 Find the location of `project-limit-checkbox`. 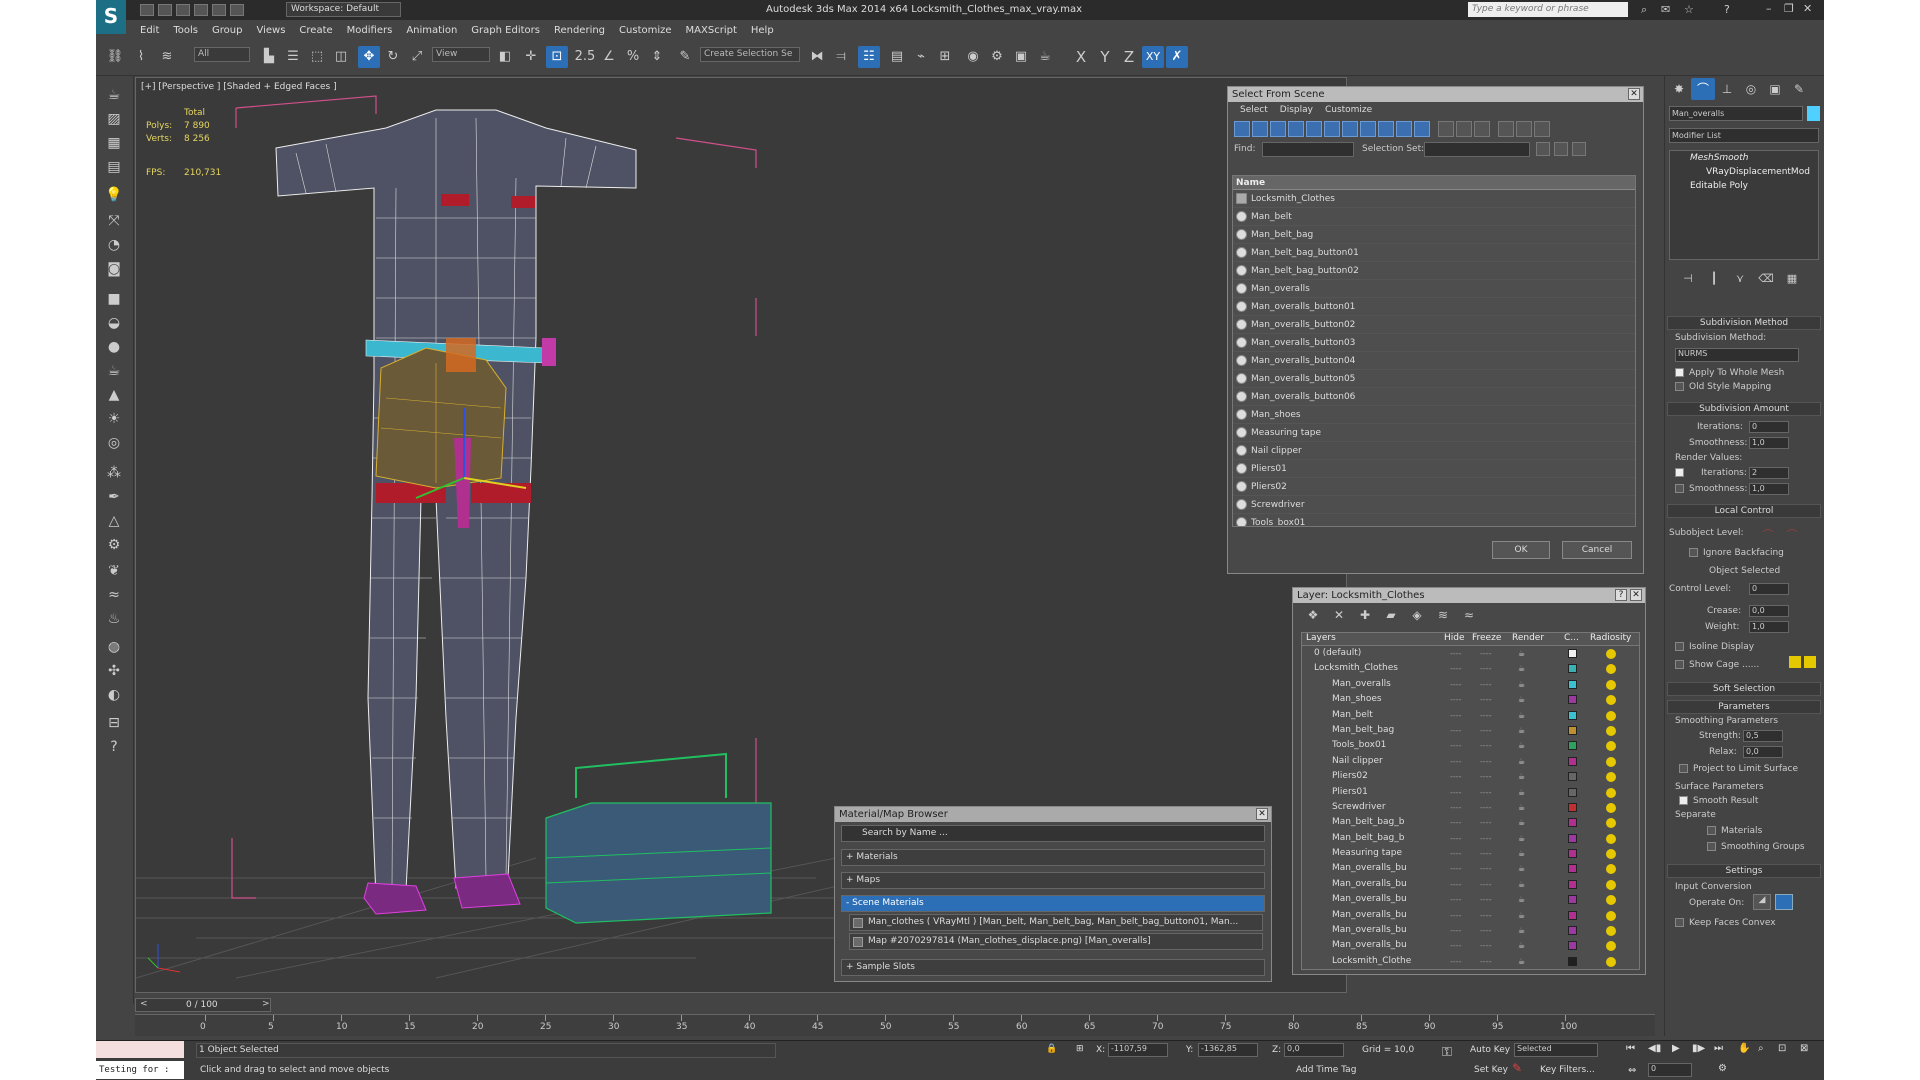

project-limit-checkbox is located at coordinates (1683, 768).